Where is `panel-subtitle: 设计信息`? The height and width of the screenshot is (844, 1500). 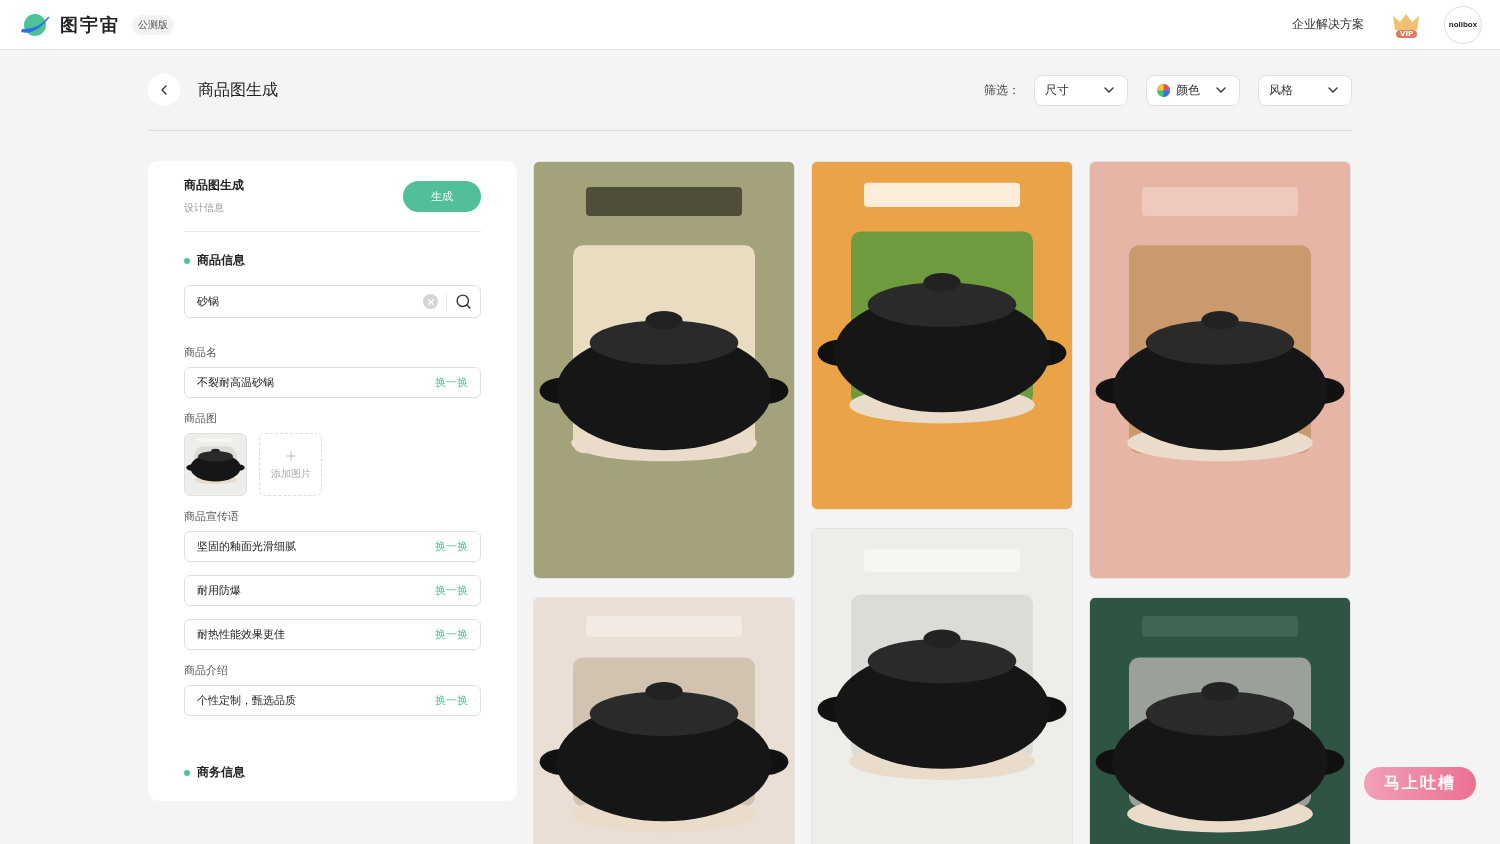 panel-subtitle: 设计信息 is located at coordinates (204, 208).